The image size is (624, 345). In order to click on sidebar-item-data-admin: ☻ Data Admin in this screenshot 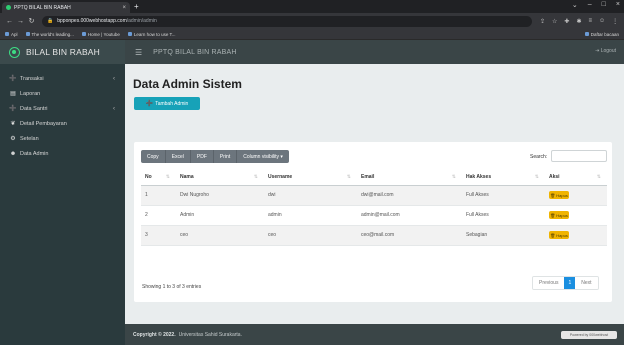, I will do `click(62, 153)`.